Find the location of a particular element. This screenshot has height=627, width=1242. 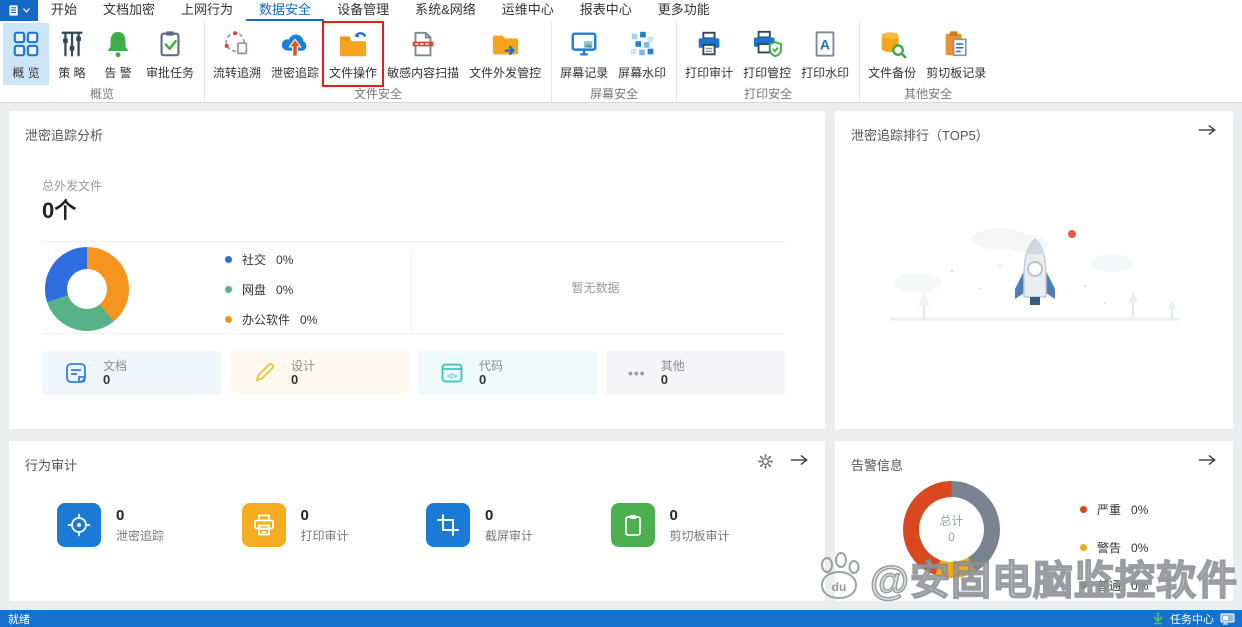

tool-content-scan: 敏感内容扫描 is located at coordinates (423, 54).